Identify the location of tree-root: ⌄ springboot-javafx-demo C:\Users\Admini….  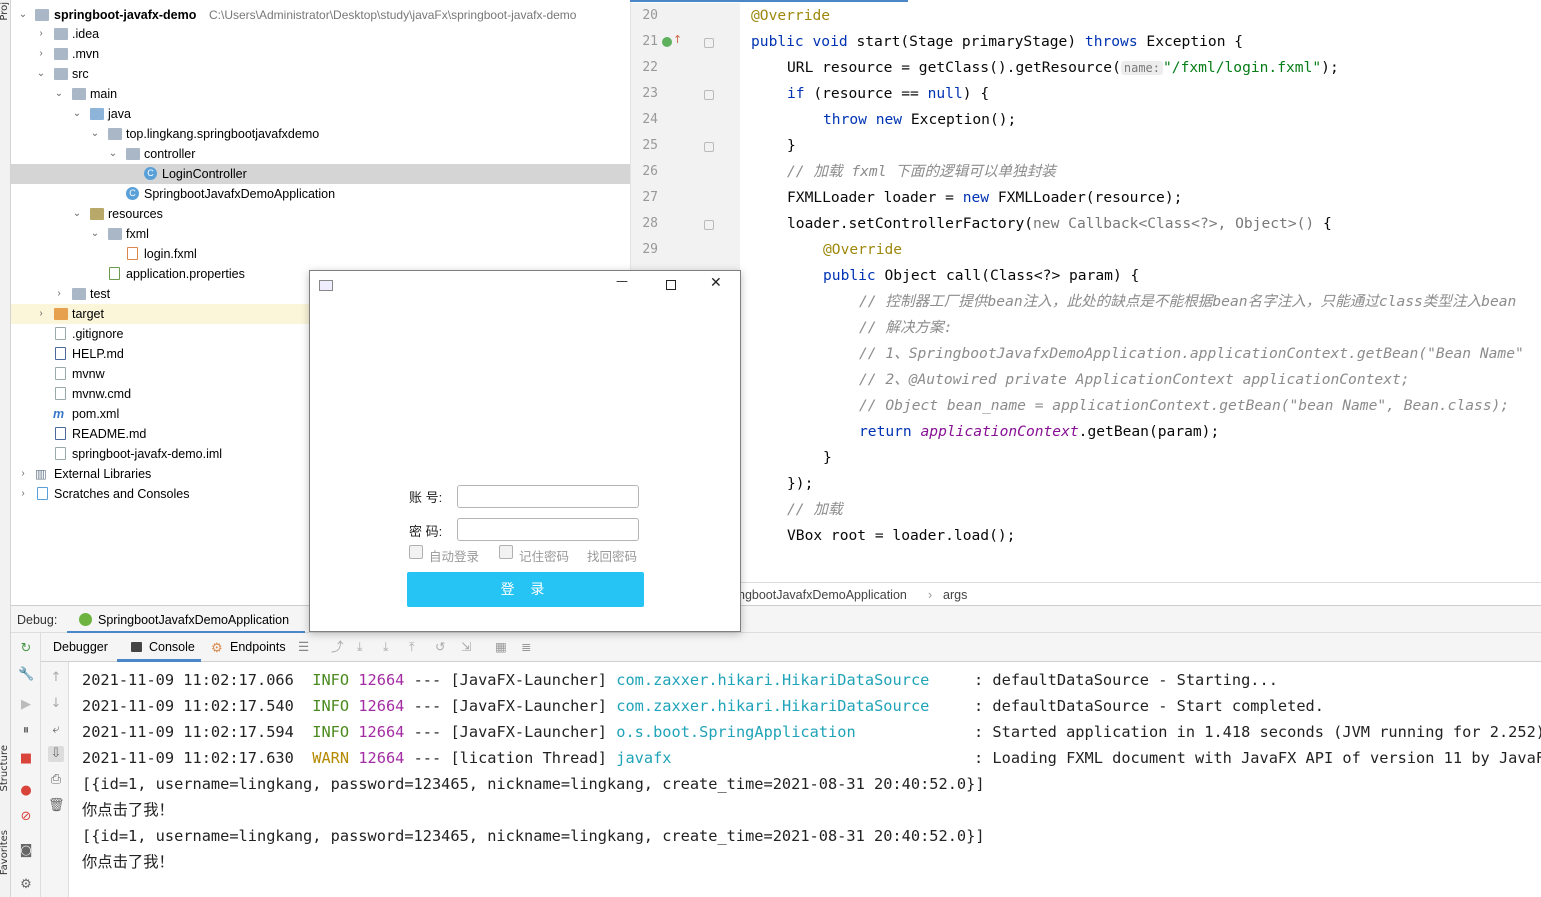
(320, 15).